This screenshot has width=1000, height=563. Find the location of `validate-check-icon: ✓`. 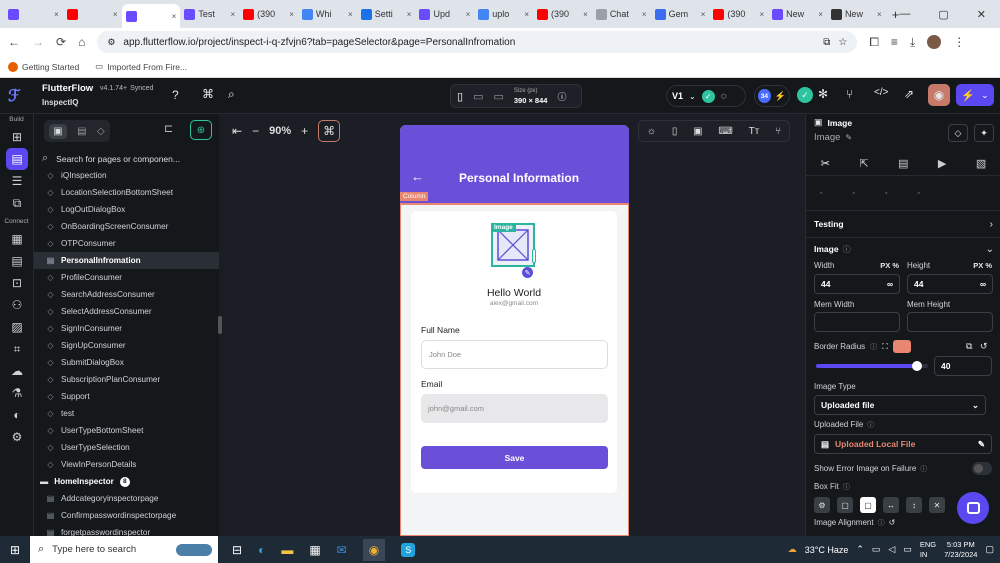

validate-check-icon: ✓ is located at coordinates (805, 95).